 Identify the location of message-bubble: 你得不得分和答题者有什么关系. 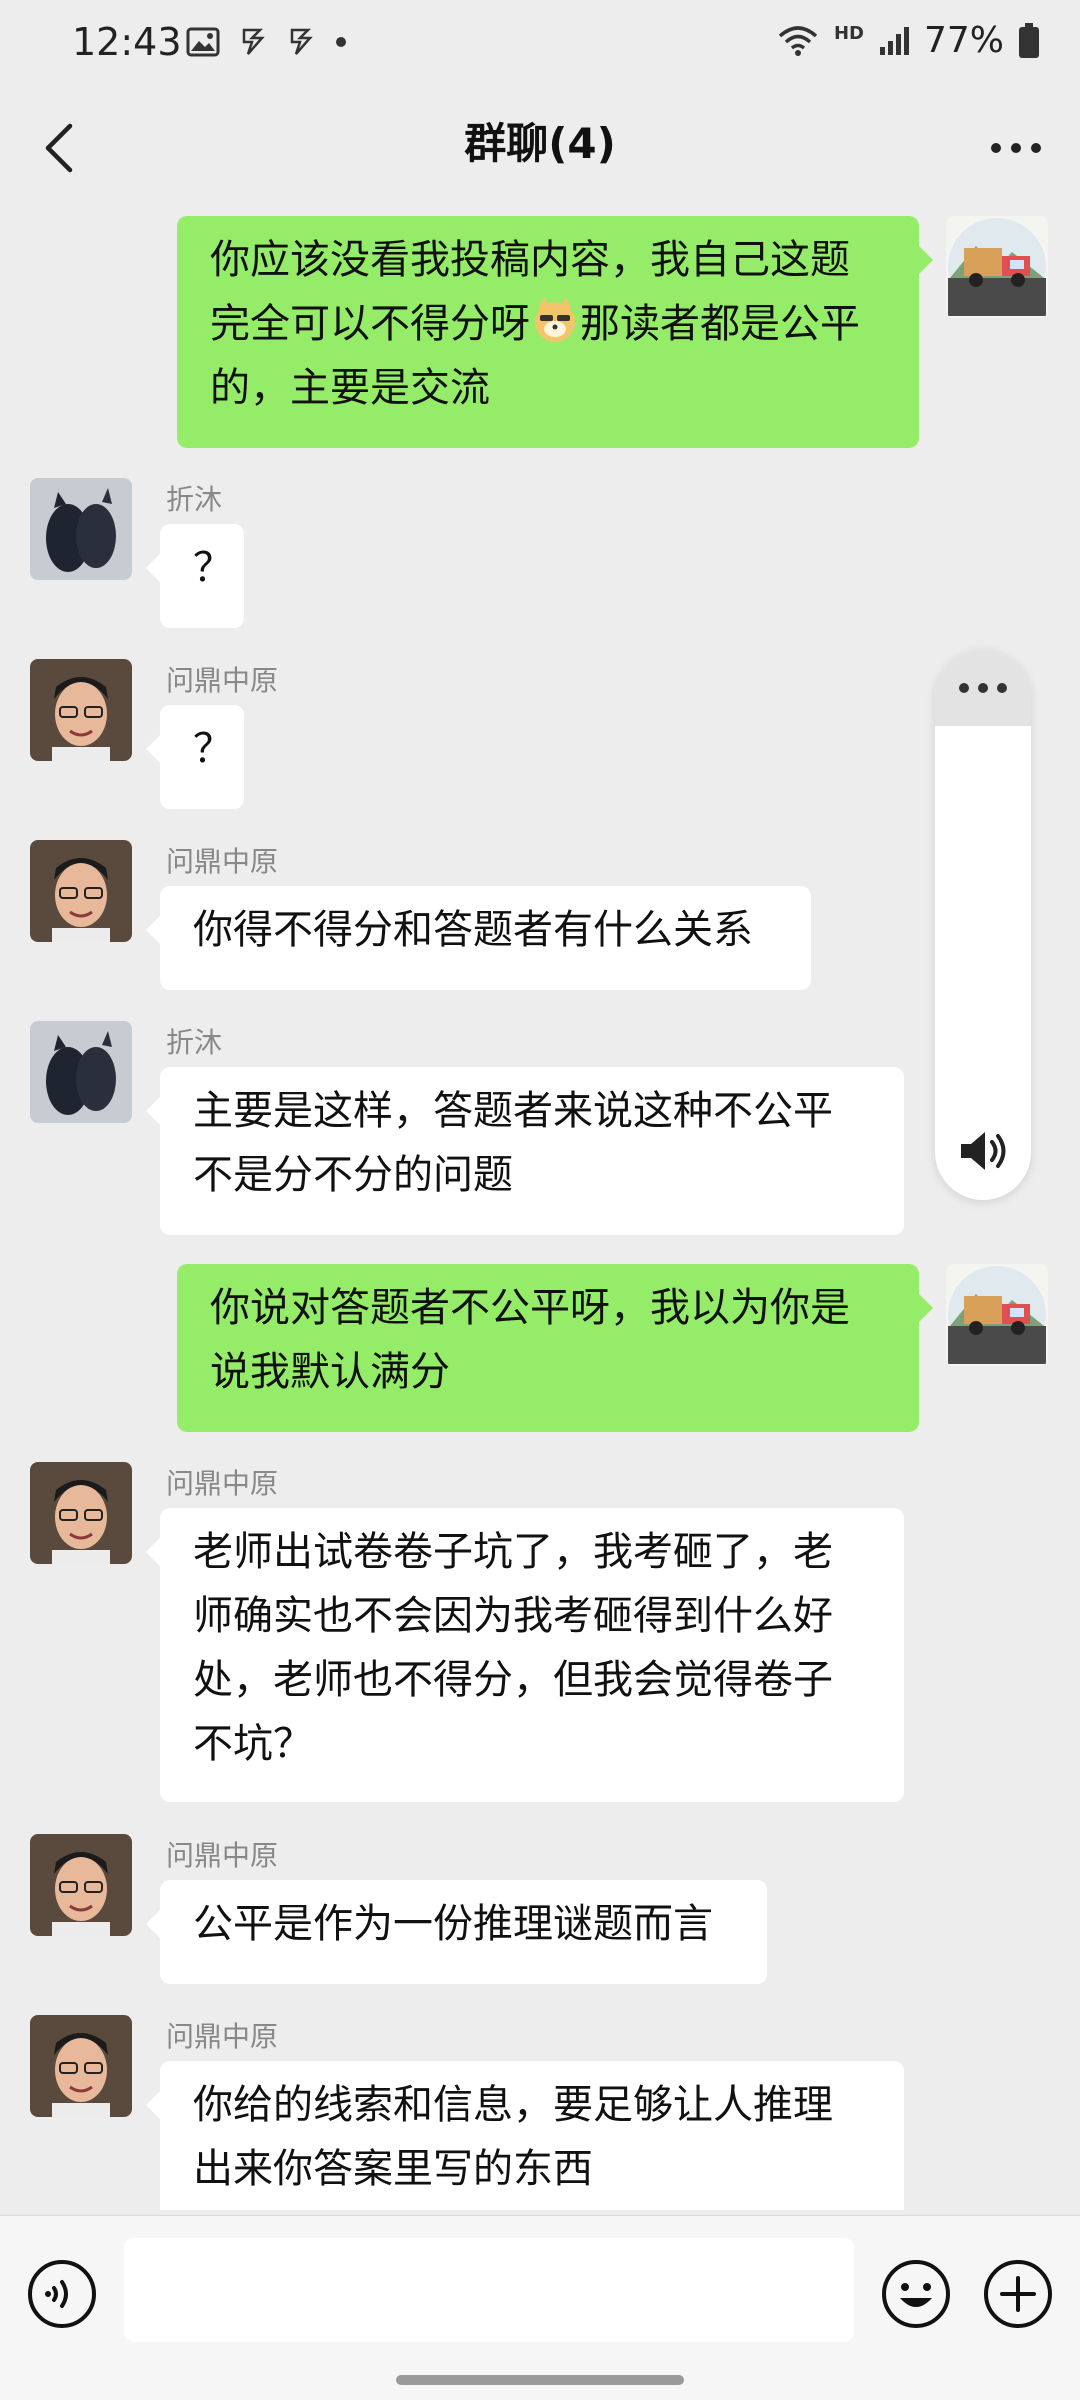
(478, 938).